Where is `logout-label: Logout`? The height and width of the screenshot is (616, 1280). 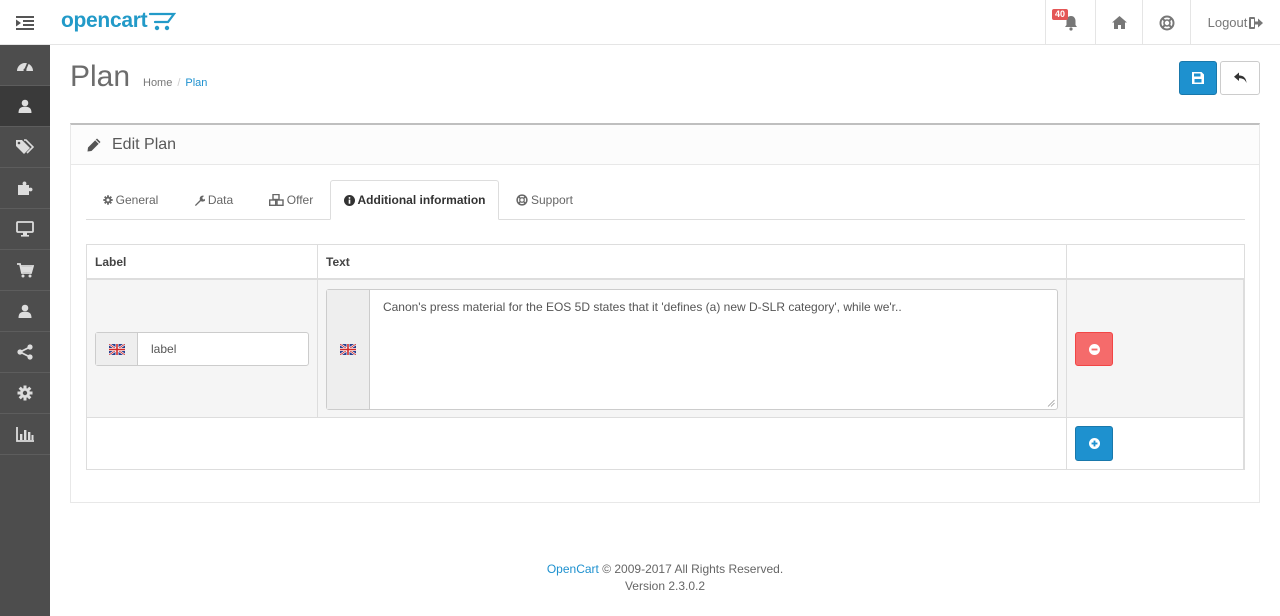 logout-label: Logout is located at coordinates (1227, 22).